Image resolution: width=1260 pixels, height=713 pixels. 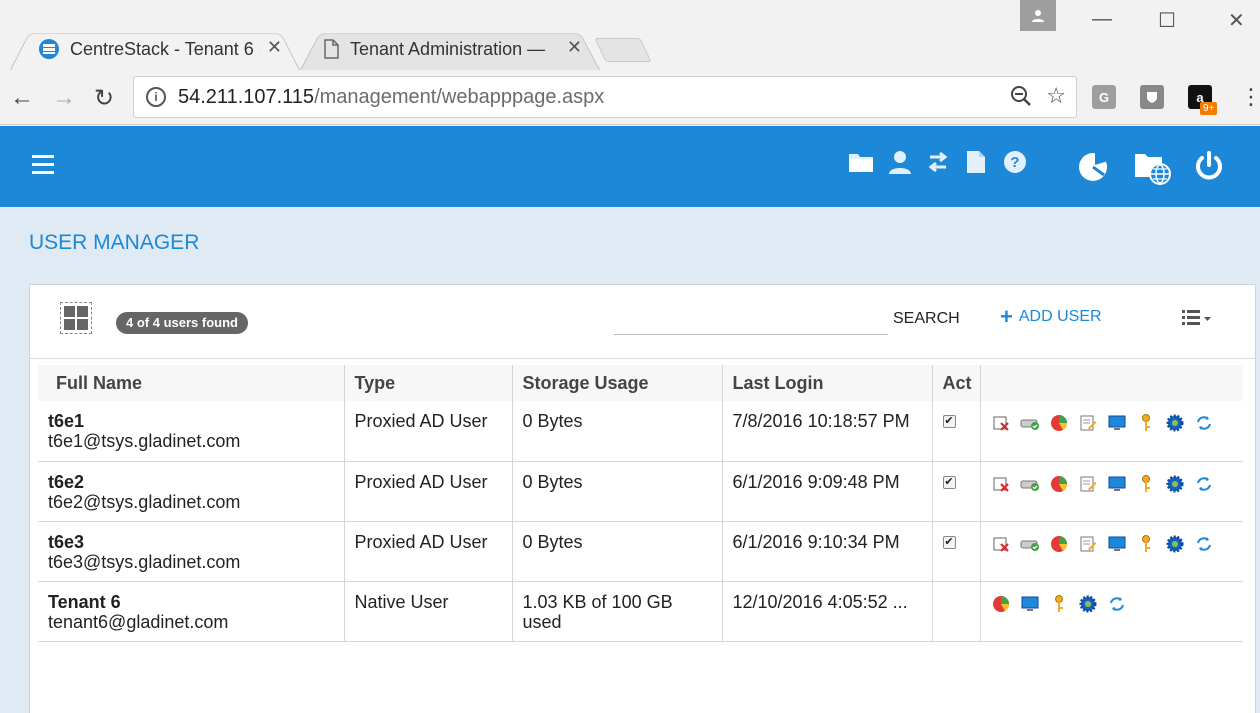 What do you see at coordinates (138, 621) in the screenshot?
I see `user-email: tenant6@gladinet.com` at bounding box center [138, 621].